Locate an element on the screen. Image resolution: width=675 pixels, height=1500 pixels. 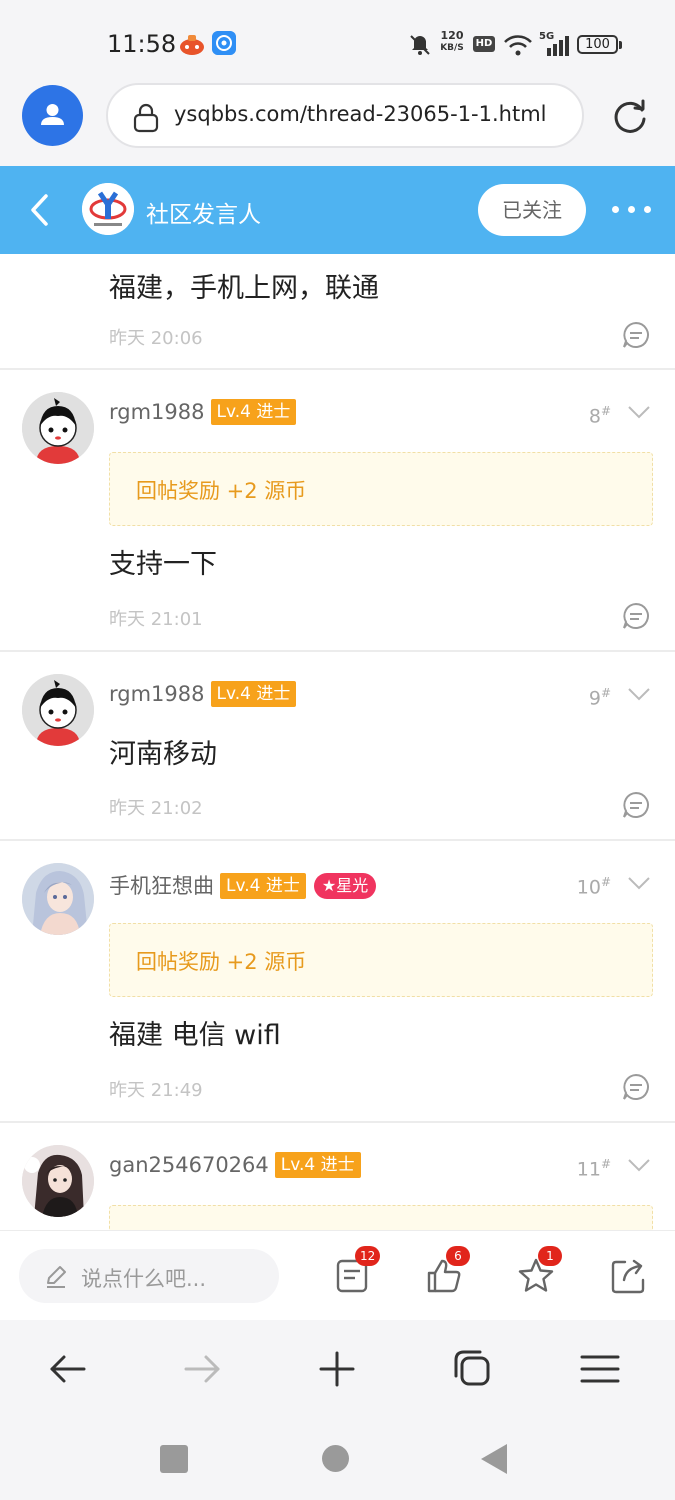
username: 手机狂想曲 Lv.4 进士 ★星光 is located at coordinates (243, 885).